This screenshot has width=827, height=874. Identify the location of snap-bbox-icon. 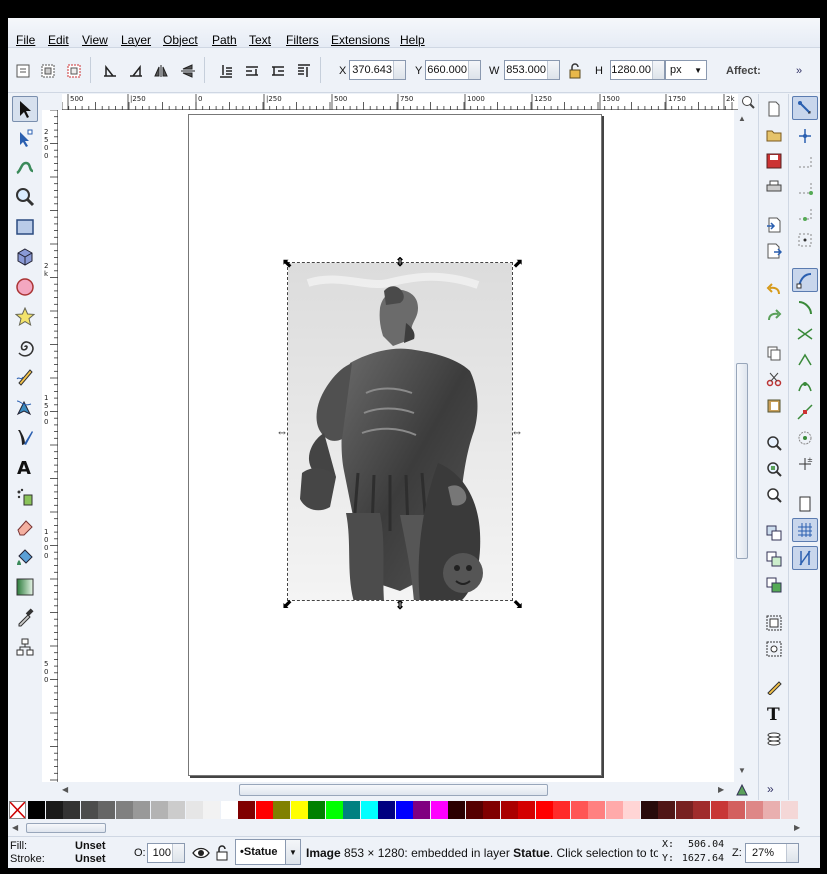
(805, 136).